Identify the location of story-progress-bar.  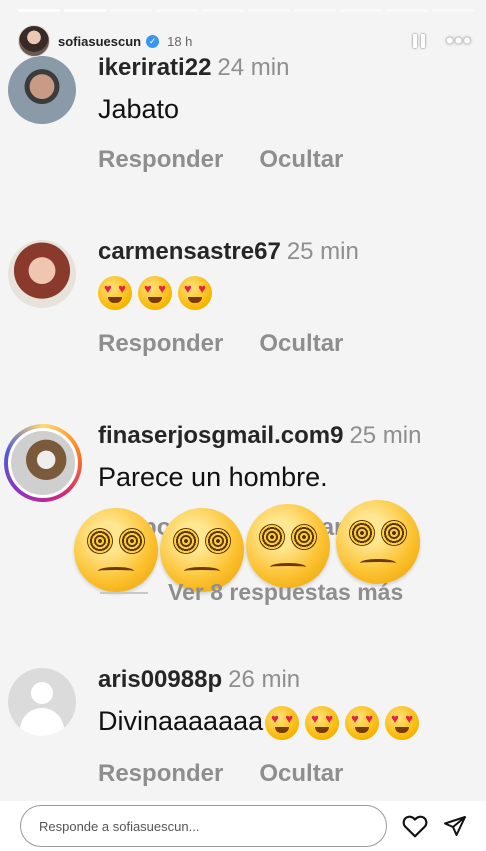
(246, 10).